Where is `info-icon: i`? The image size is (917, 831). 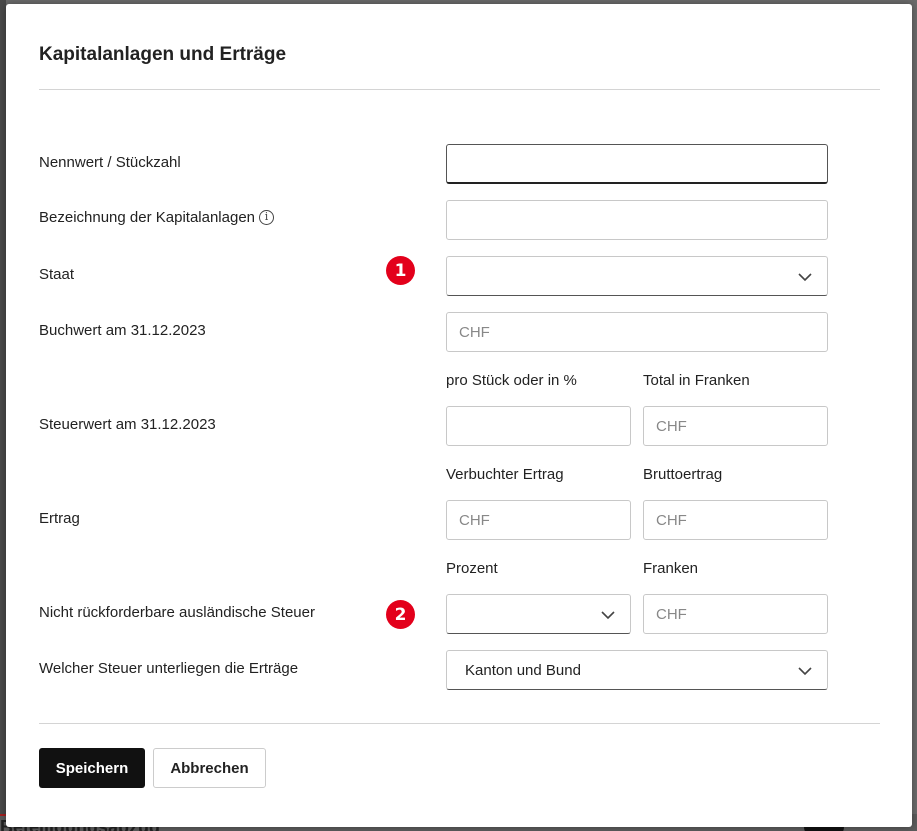 info-icon: i is located at coordinates (266, 217).